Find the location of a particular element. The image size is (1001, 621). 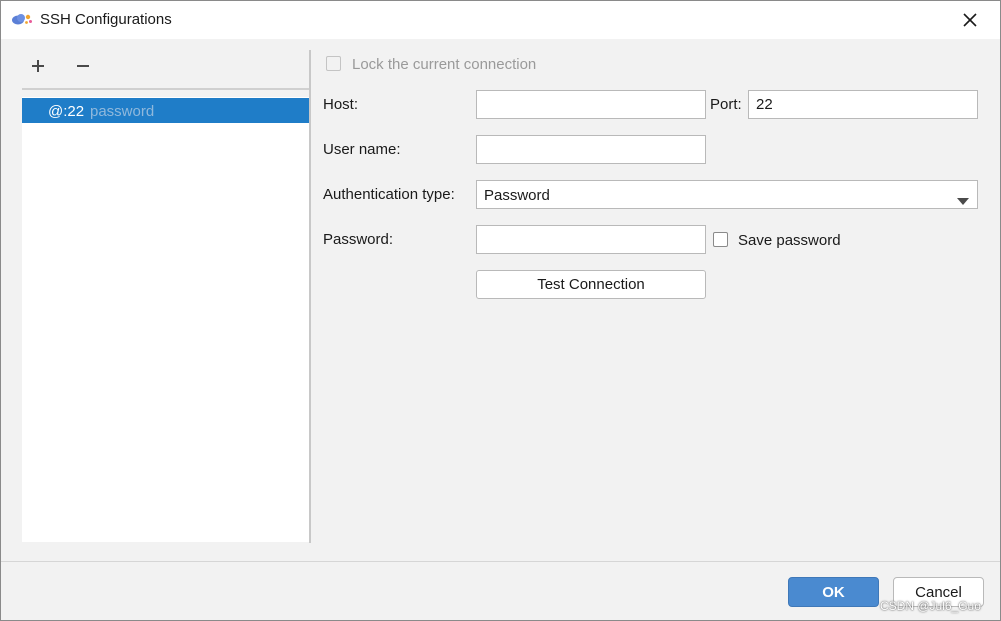

port-label: Port: is located at coordinates (726, 104).